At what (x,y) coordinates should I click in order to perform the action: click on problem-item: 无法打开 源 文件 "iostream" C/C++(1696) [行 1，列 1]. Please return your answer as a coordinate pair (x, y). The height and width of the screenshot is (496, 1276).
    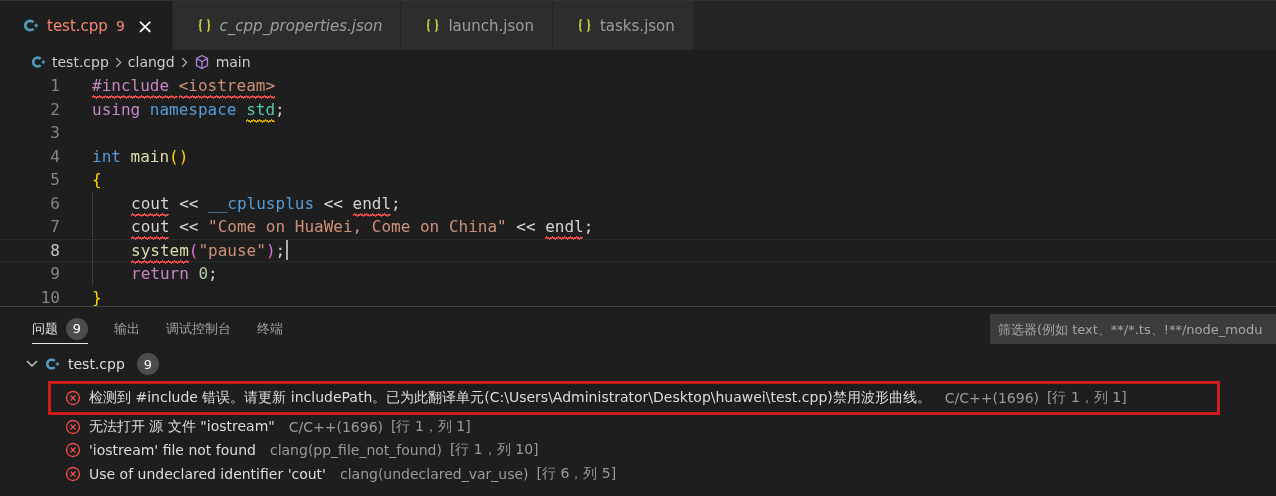
    Looking at the image, I should click on (634, 427).